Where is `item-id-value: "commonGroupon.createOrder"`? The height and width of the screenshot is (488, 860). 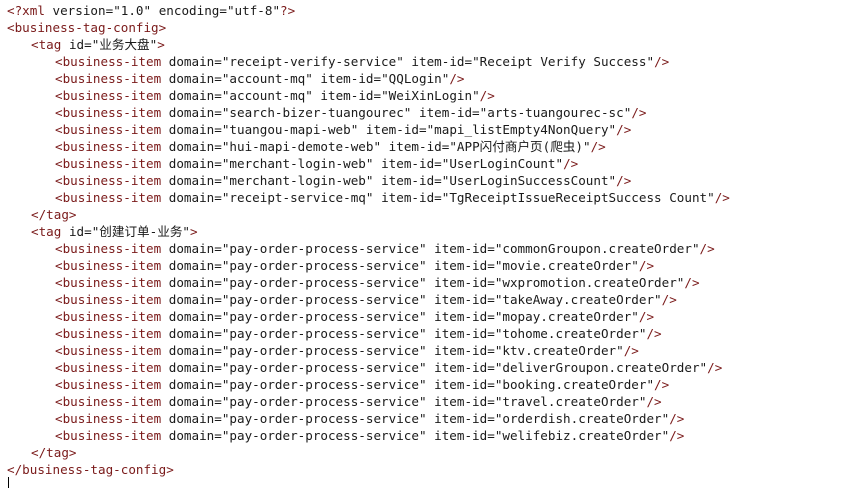 item-id-value: "commonGroupon.createOrder" is located at coordinates (597, 248).